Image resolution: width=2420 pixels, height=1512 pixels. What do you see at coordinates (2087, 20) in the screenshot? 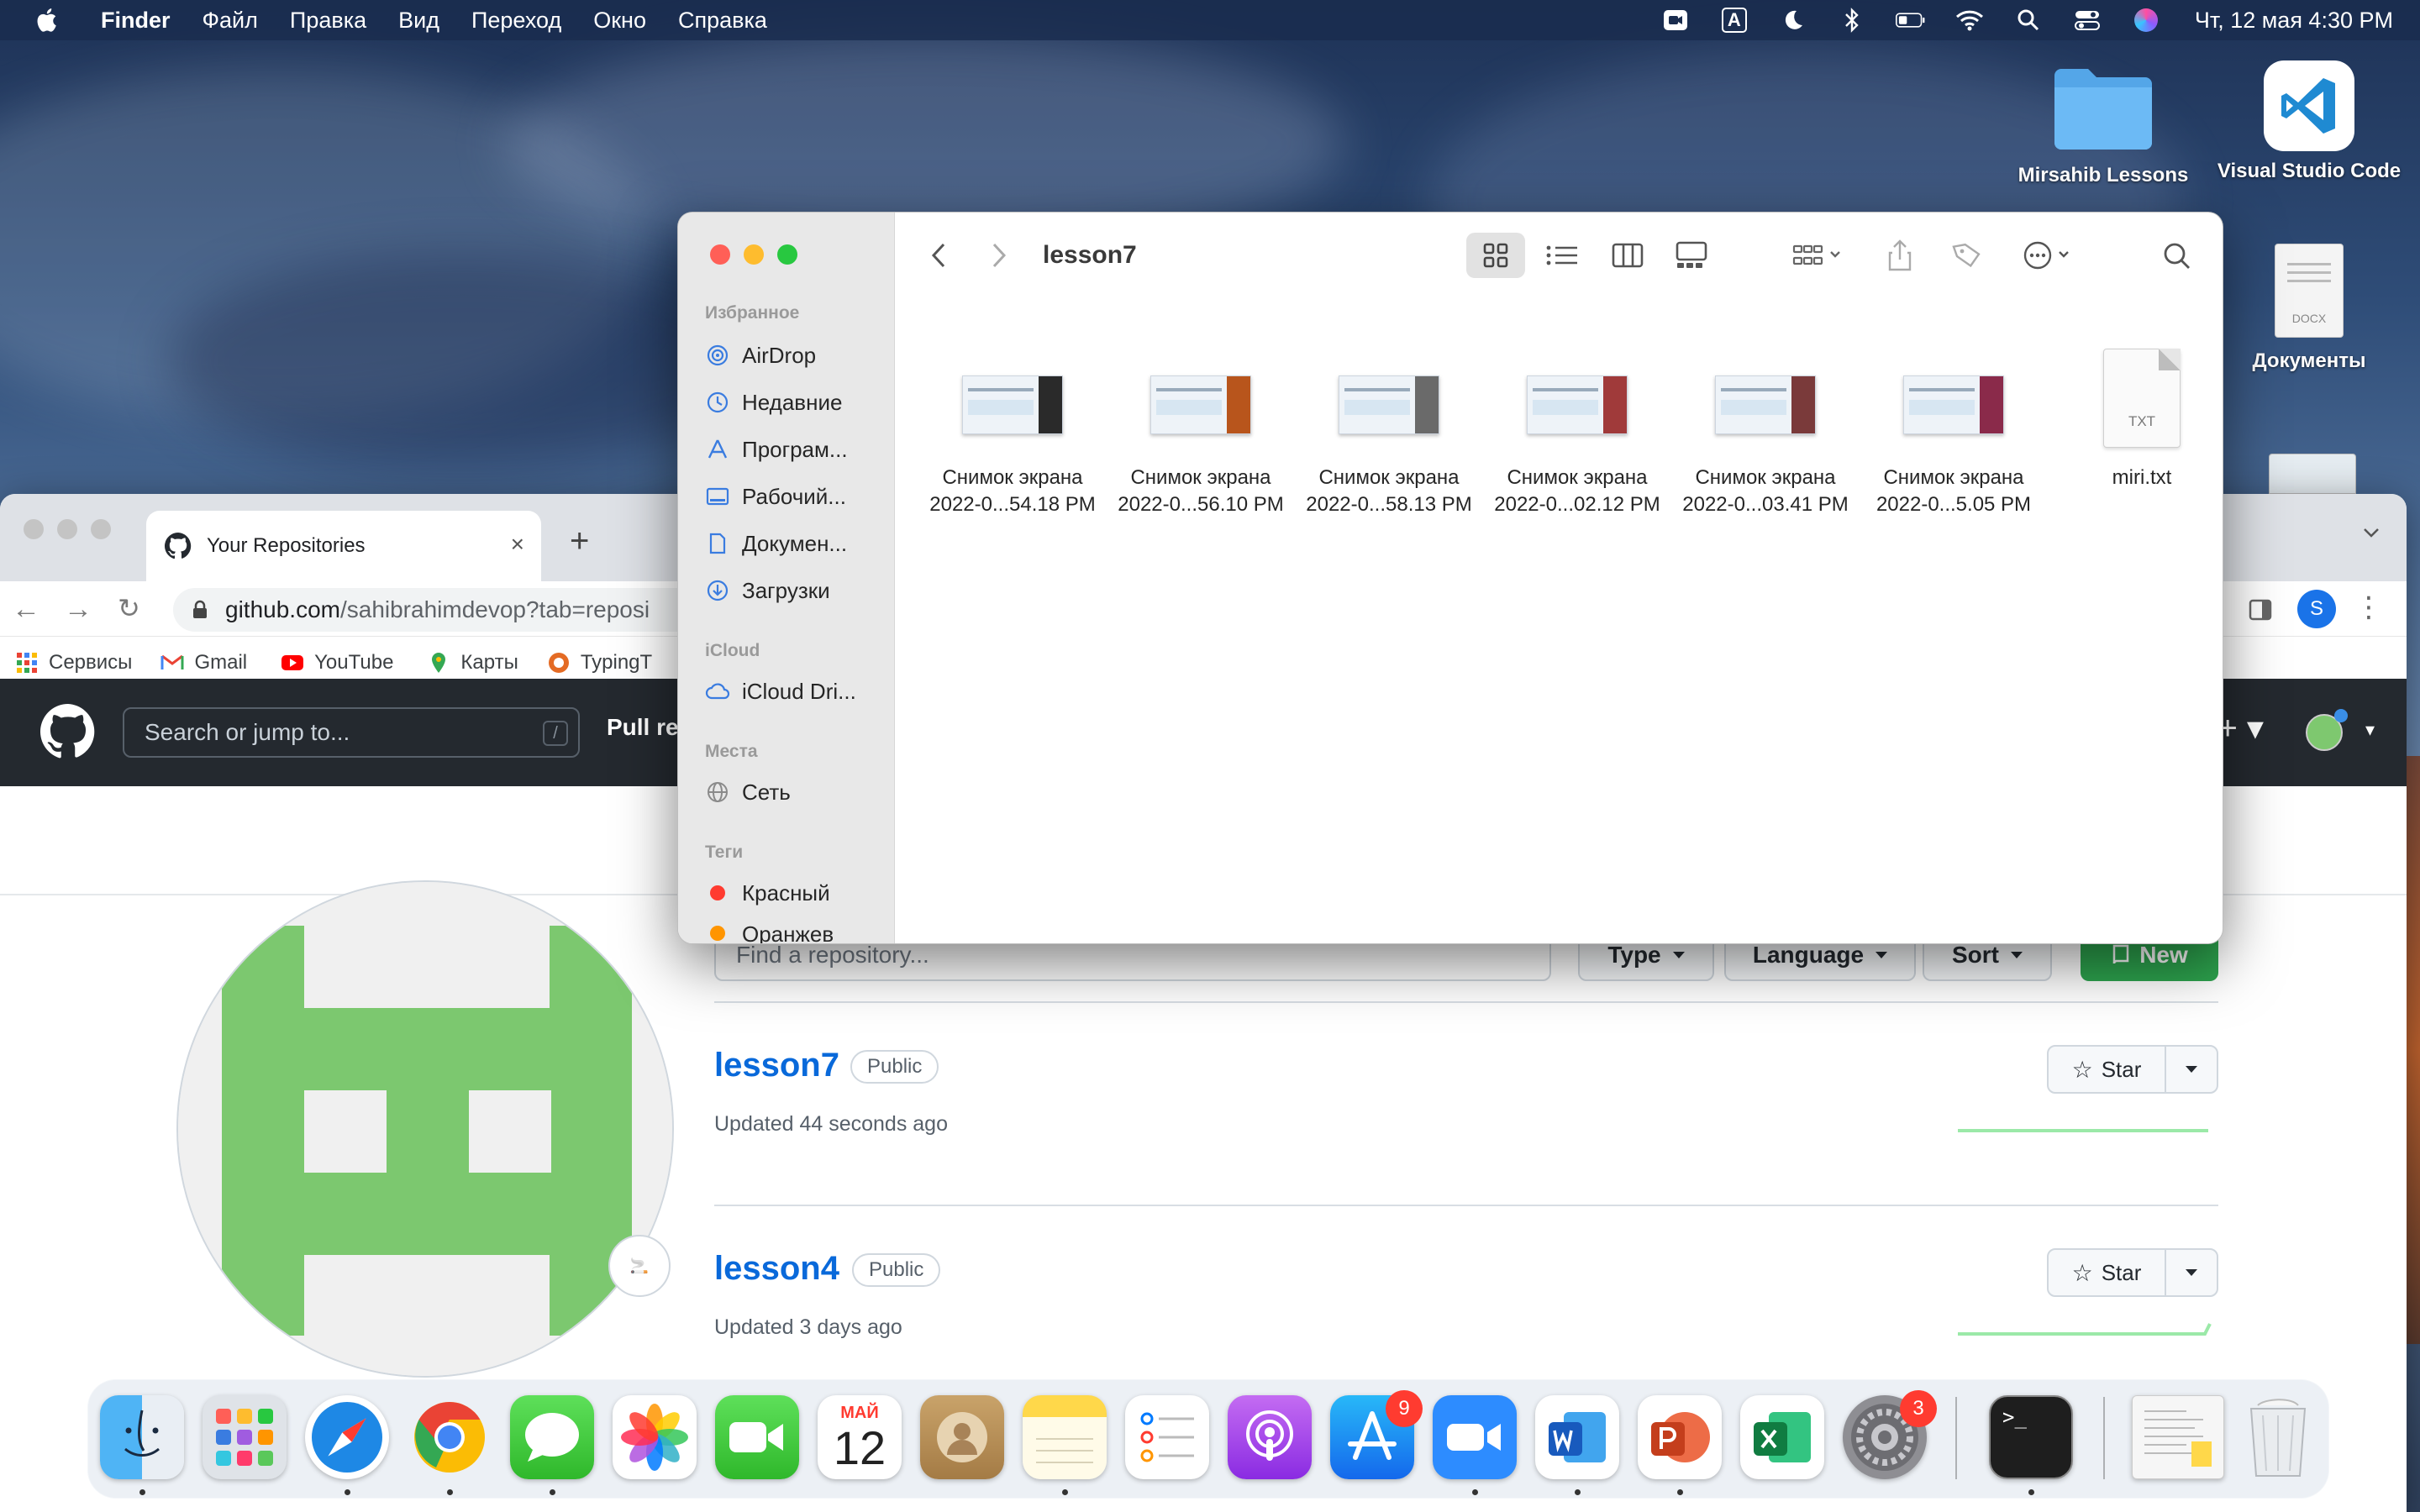
I see `control-center-icon` at bounding box center [2087, 20].